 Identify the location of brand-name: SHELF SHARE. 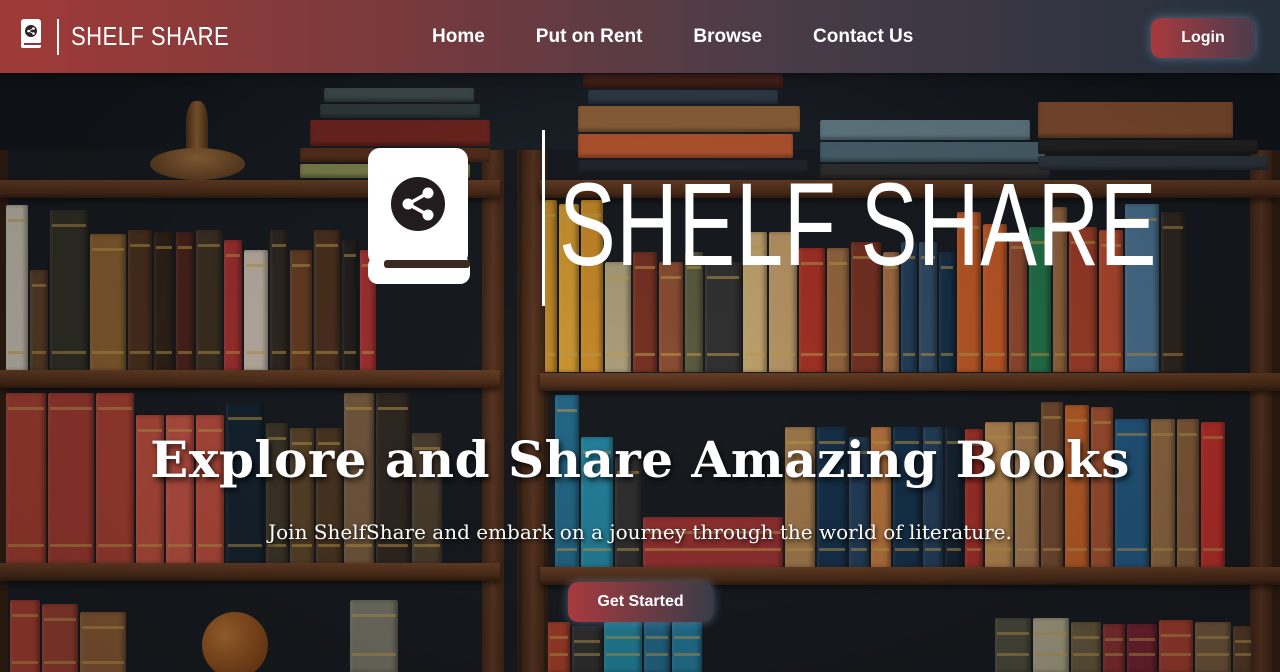
(150, 36).